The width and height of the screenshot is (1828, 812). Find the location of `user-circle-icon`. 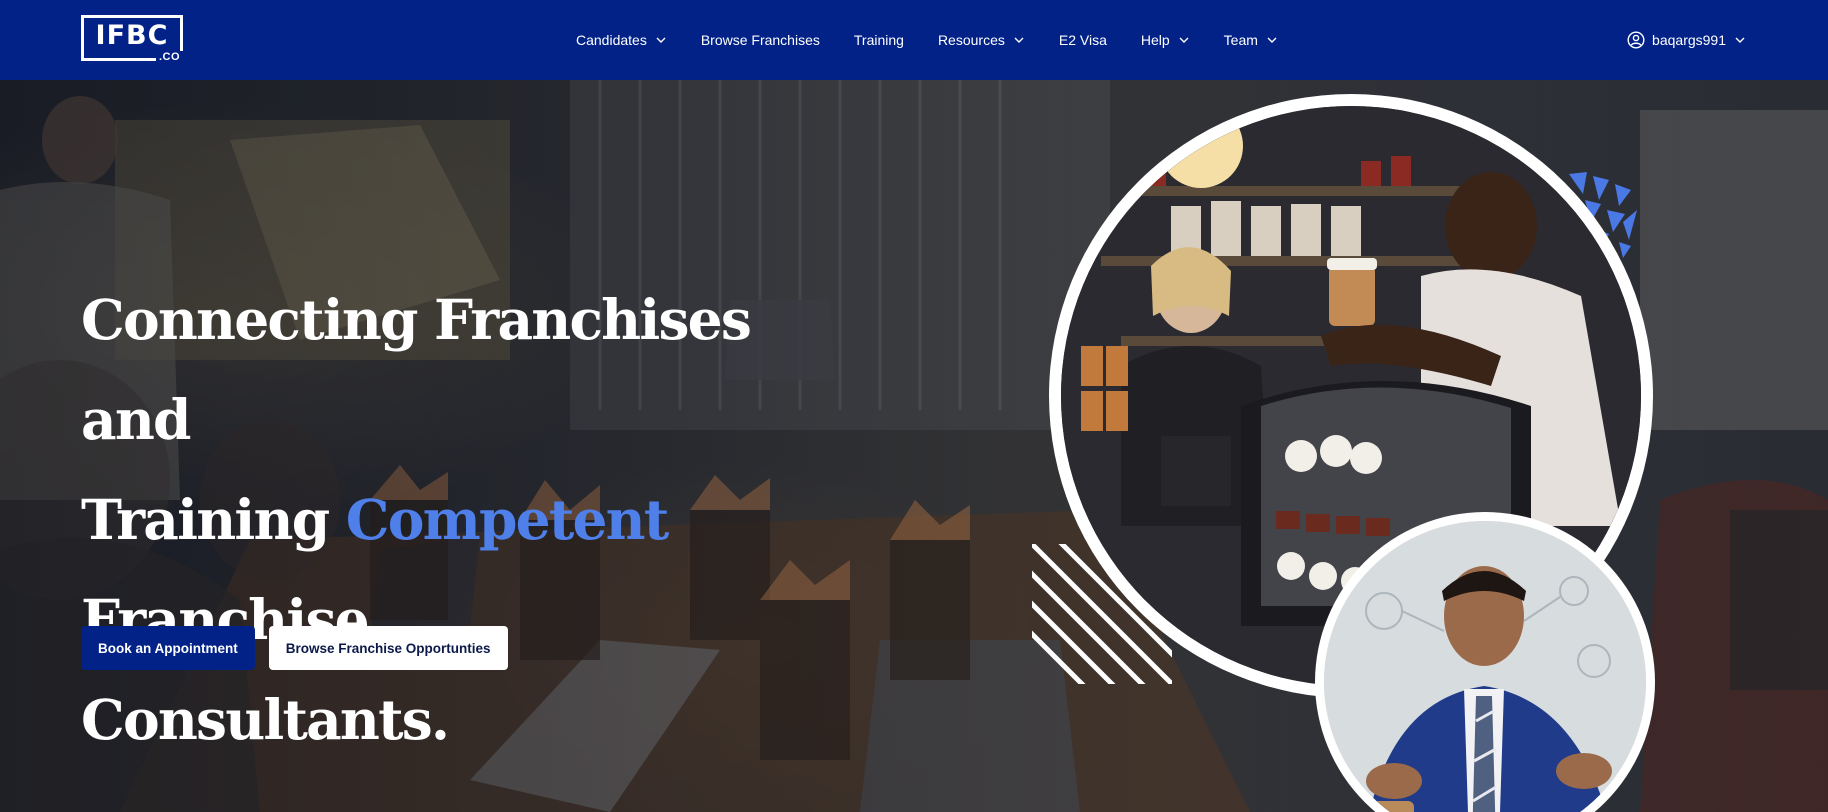

user-circle-icon is located at coordinates (1636, 40).